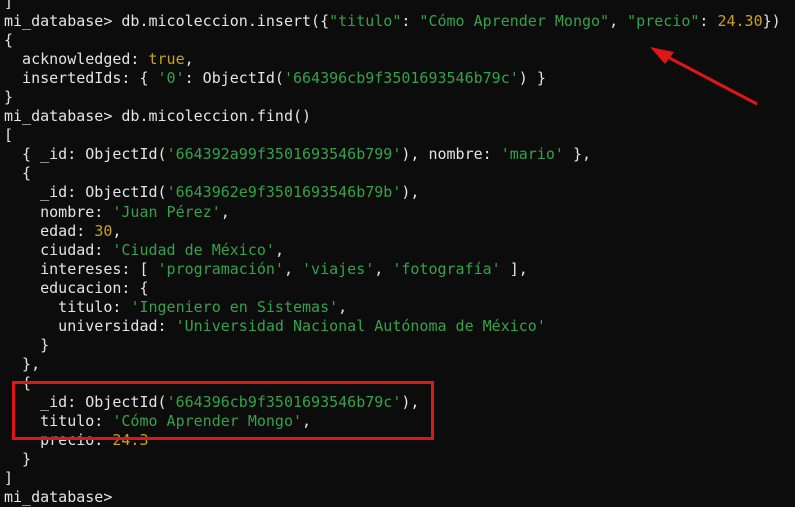  I want to click on terminal-text: 'Juan Pérez', so click(166, 211).